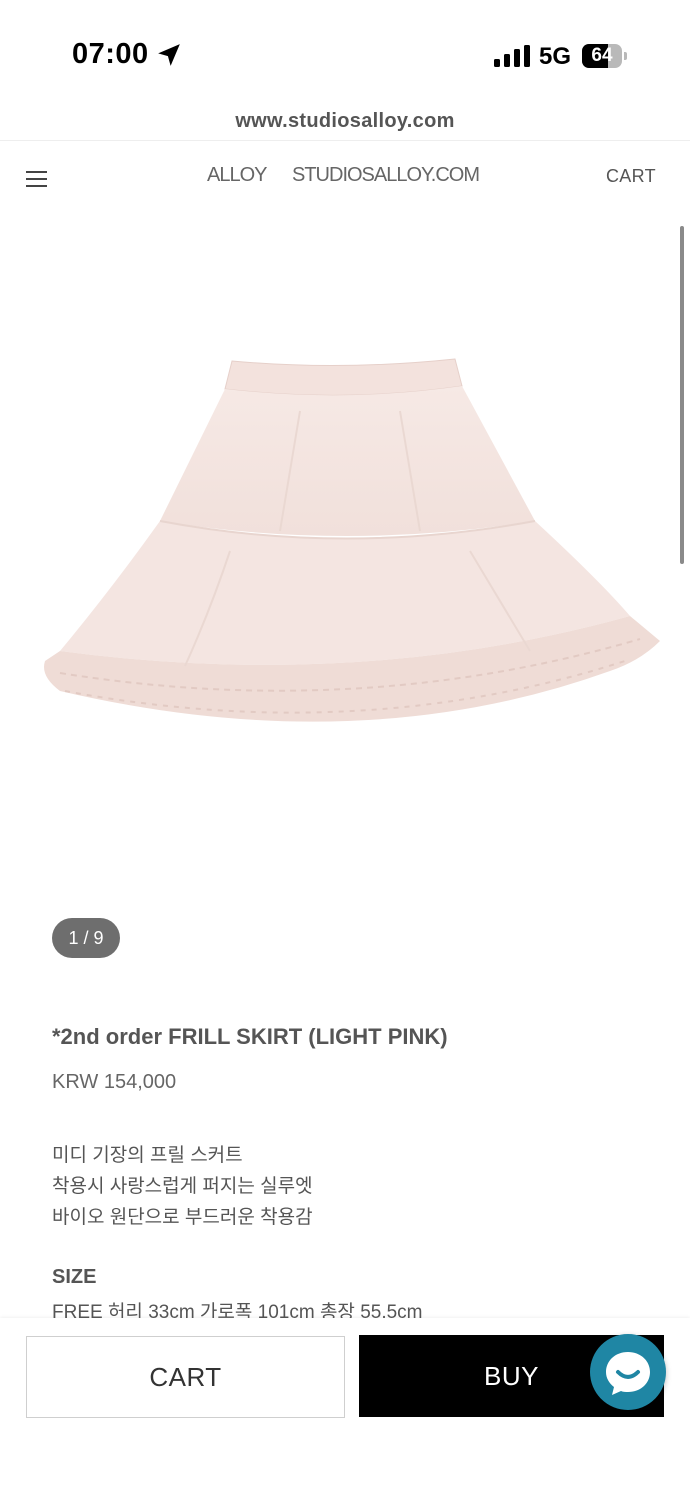  Describe the element at coordinates (185, 1377) in the screenshot. I see `add-to-cart-button: CART` at that location.